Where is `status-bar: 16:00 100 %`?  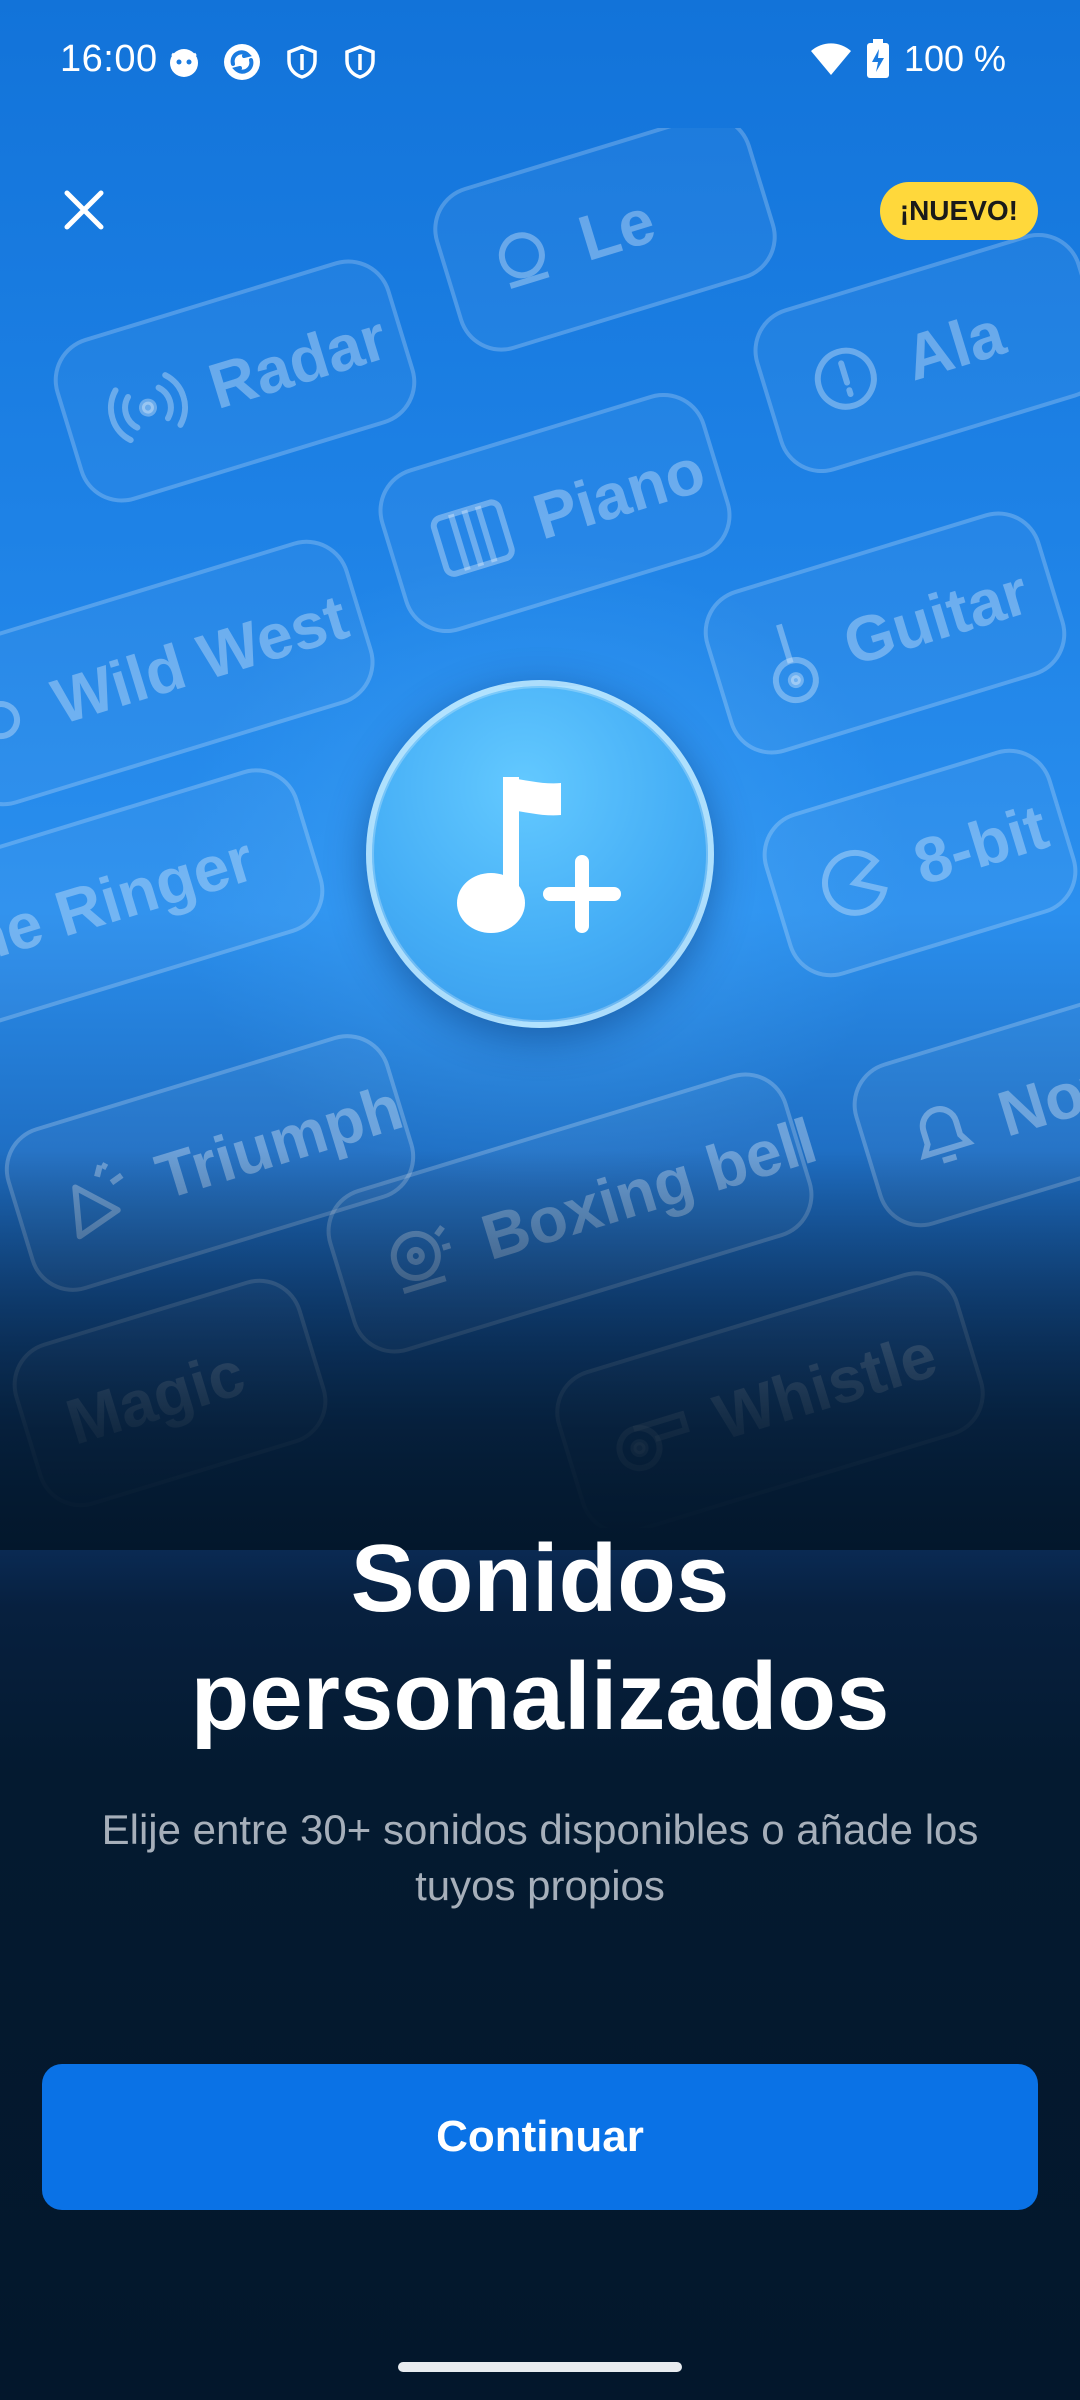
status-bar: 16:00 100 % is located at coordinates (540, 64).